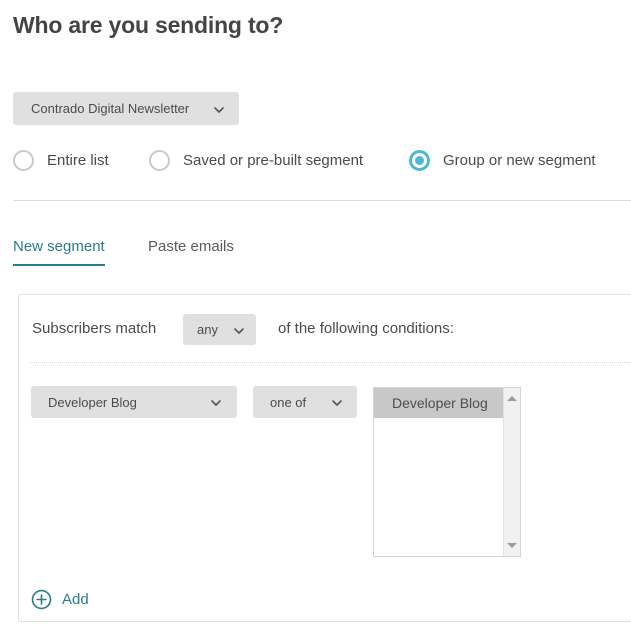  Describe the element at coordinates (288, 402) in the screenshot. I see `condition-operator-select-value: one of` at that location.